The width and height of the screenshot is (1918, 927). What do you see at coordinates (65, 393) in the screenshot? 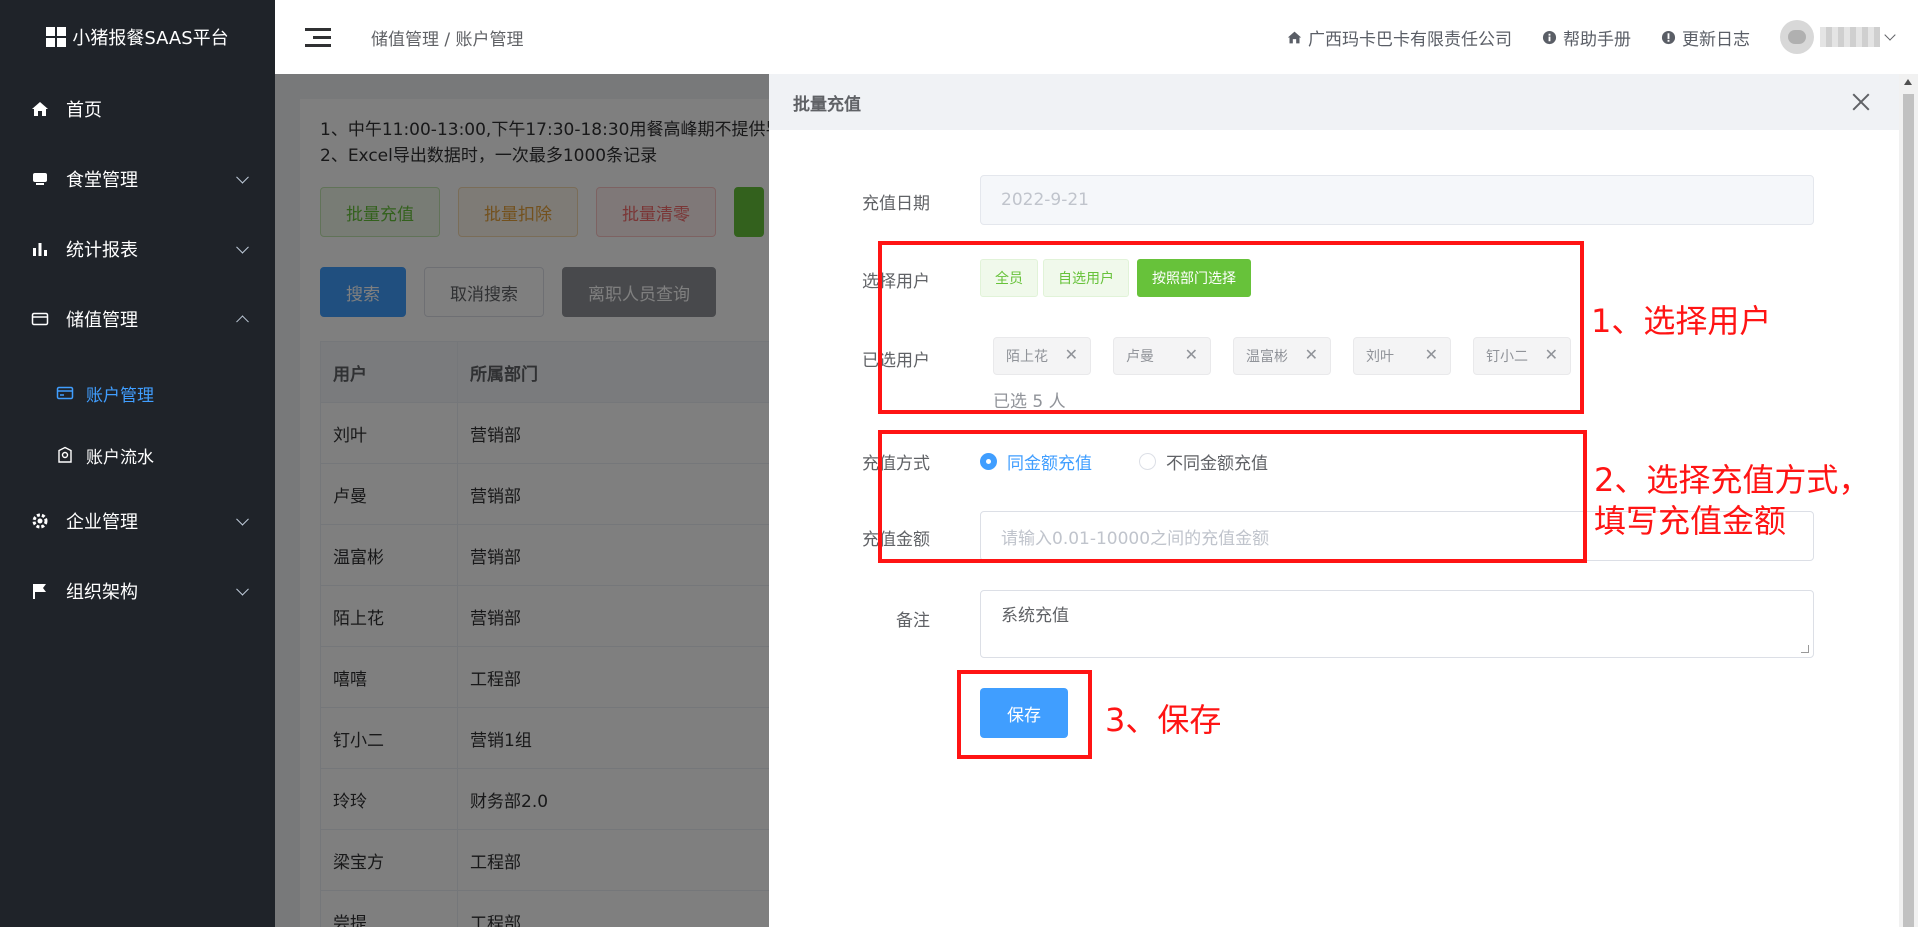
I see `card-icon` at bounding box center [65, 393].